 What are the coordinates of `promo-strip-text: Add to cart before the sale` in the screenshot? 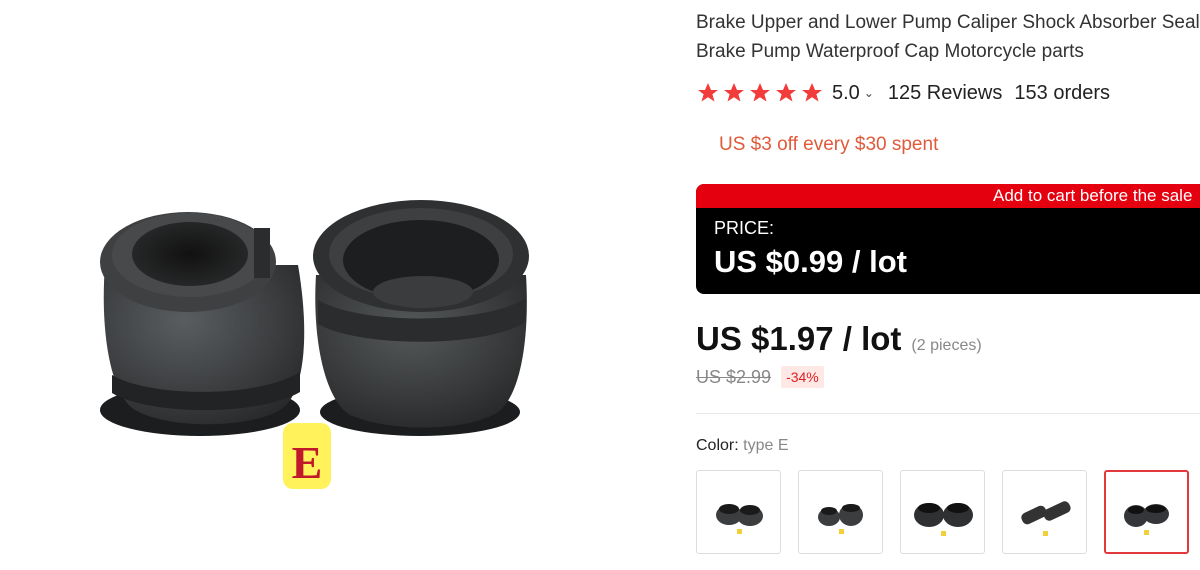 It's located at (1093, 195).